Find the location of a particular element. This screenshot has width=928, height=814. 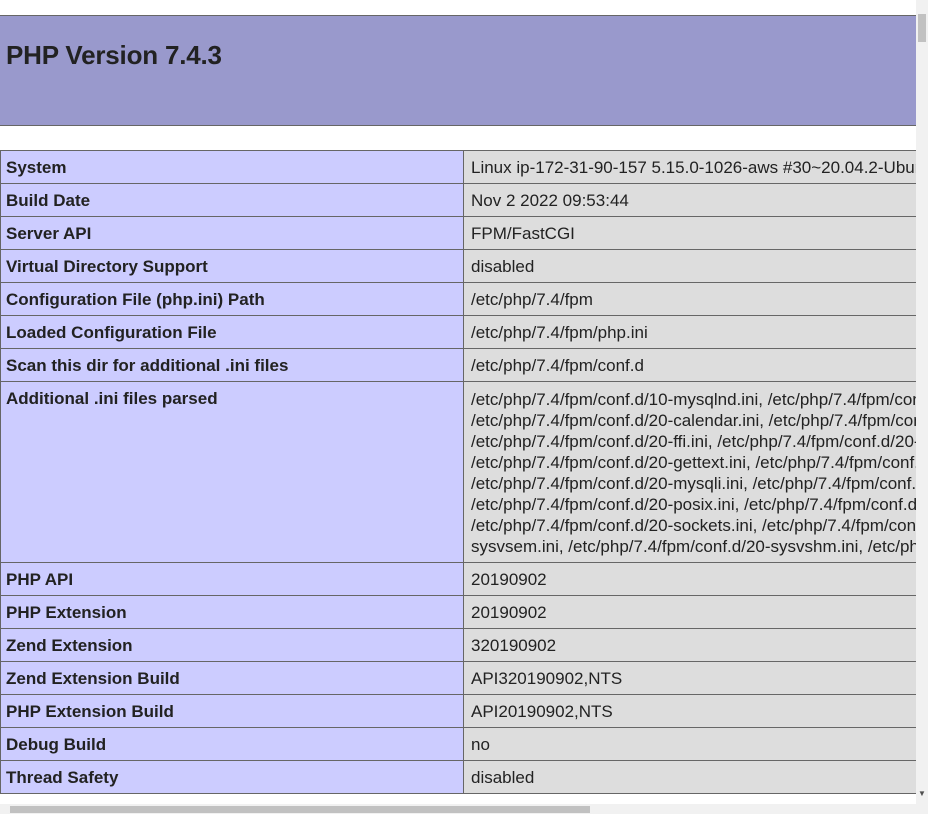

row-label: PHP API is located at coordinates (232, 579).